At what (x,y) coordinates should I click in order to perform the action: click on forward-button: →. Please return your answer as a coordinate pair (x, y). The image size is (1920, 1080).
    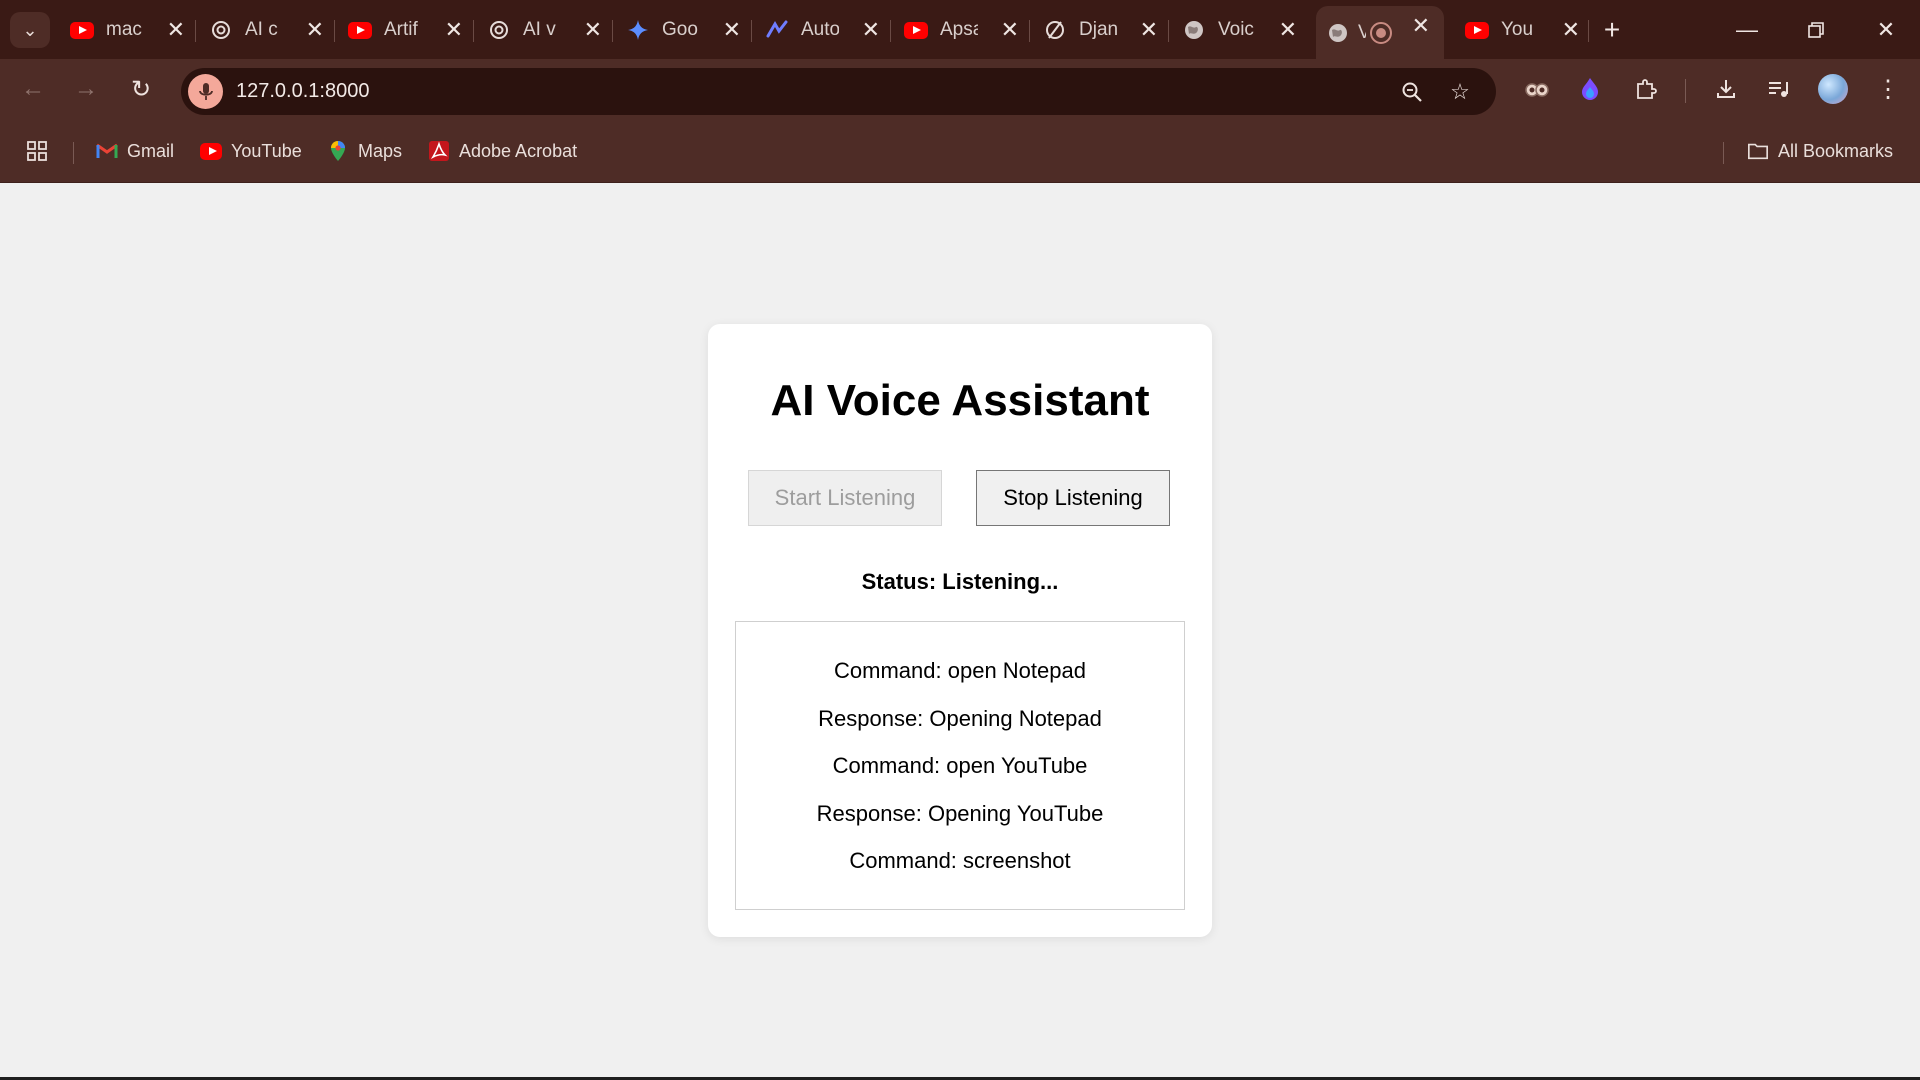
    Looking at the image, I should click on (86, 89).